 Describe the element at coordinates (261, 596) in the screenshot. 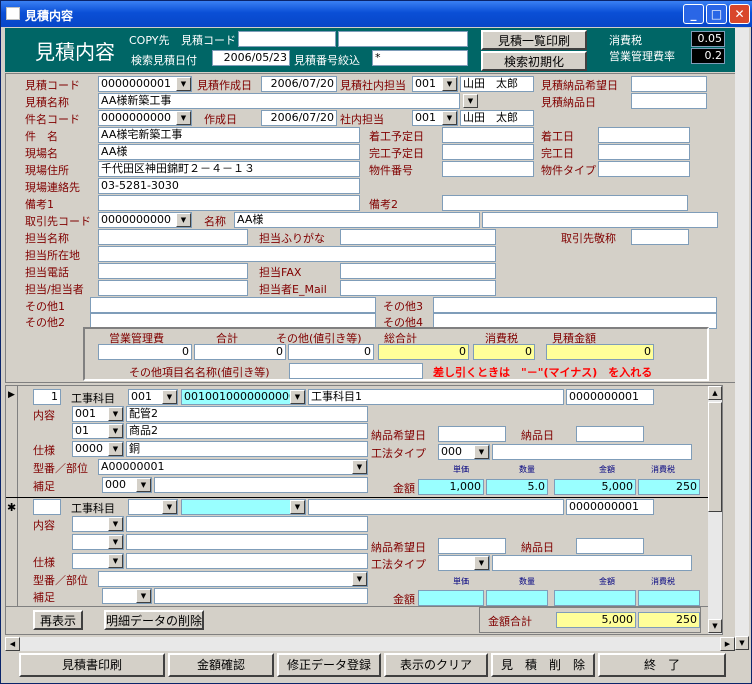

I see `new-supp-text-field` at that location.